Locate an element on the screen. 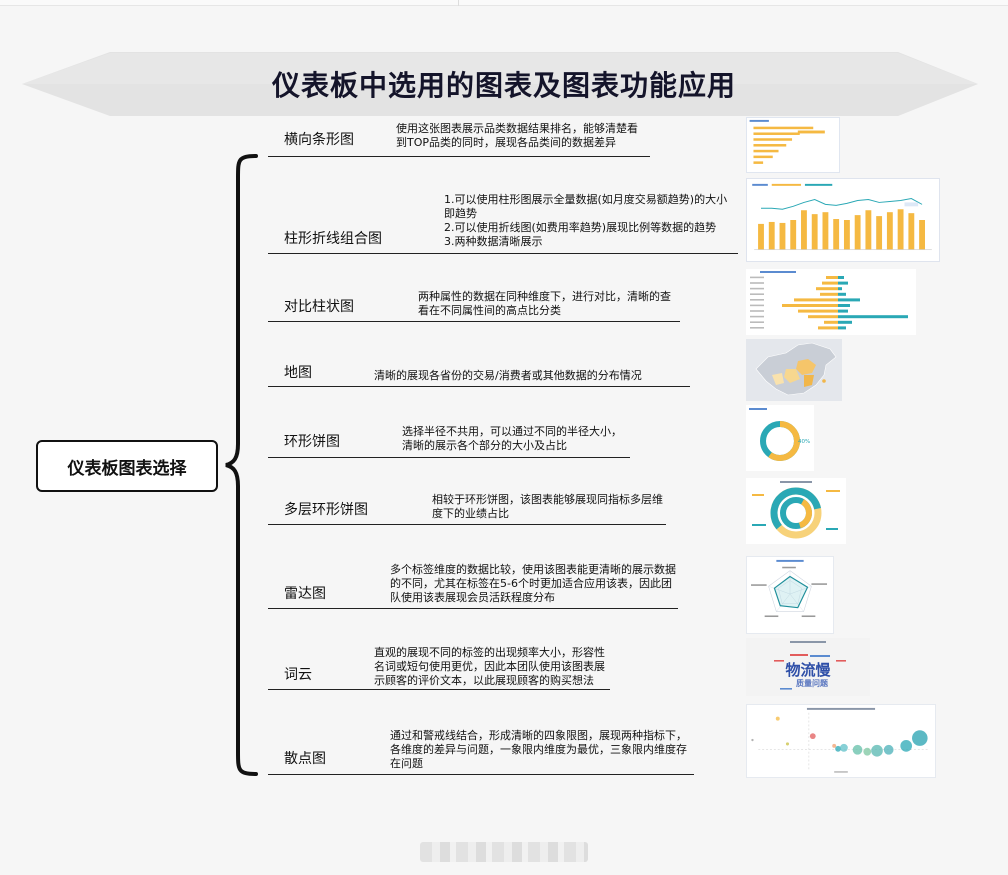 Image resolution: width=1008 pixels, height=875 pixels. chart-type-description: 清晰的展现各省份的交易/消费者或其他数据的分布情况 is located at coordinates (508, 376).